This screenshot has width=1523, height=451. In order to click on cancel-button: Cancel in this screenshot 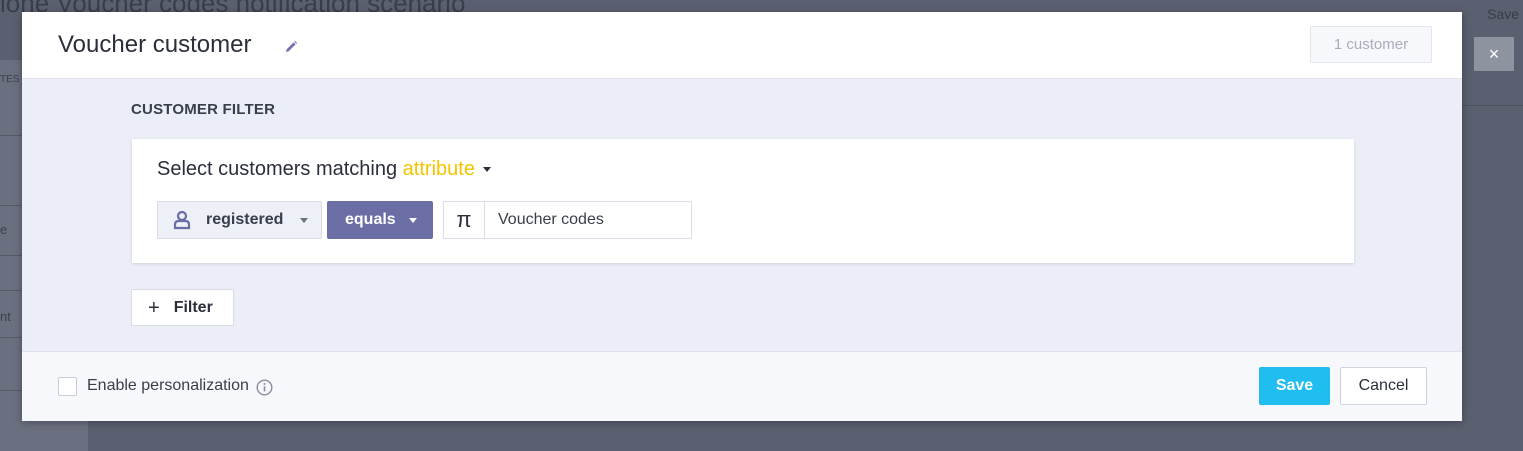, I will do `click(1383, 386)`.